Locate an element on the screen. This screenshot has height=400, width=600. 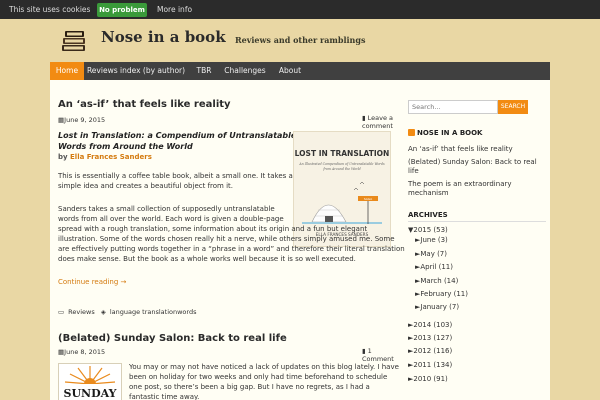
svg-text: from Around the World is located at coordinates (341, 169).